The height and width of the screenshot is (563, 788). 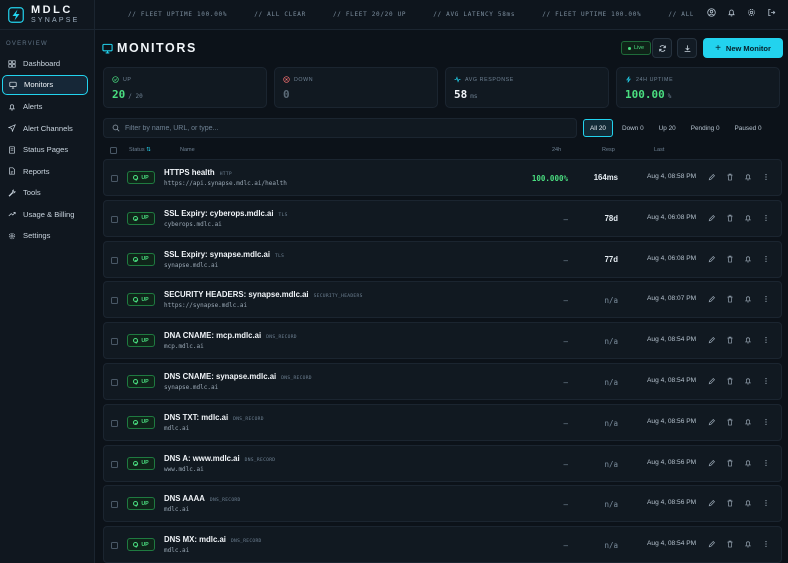 I want to click on sidebar-item-reports: Reports, so click(x=45, y=172).